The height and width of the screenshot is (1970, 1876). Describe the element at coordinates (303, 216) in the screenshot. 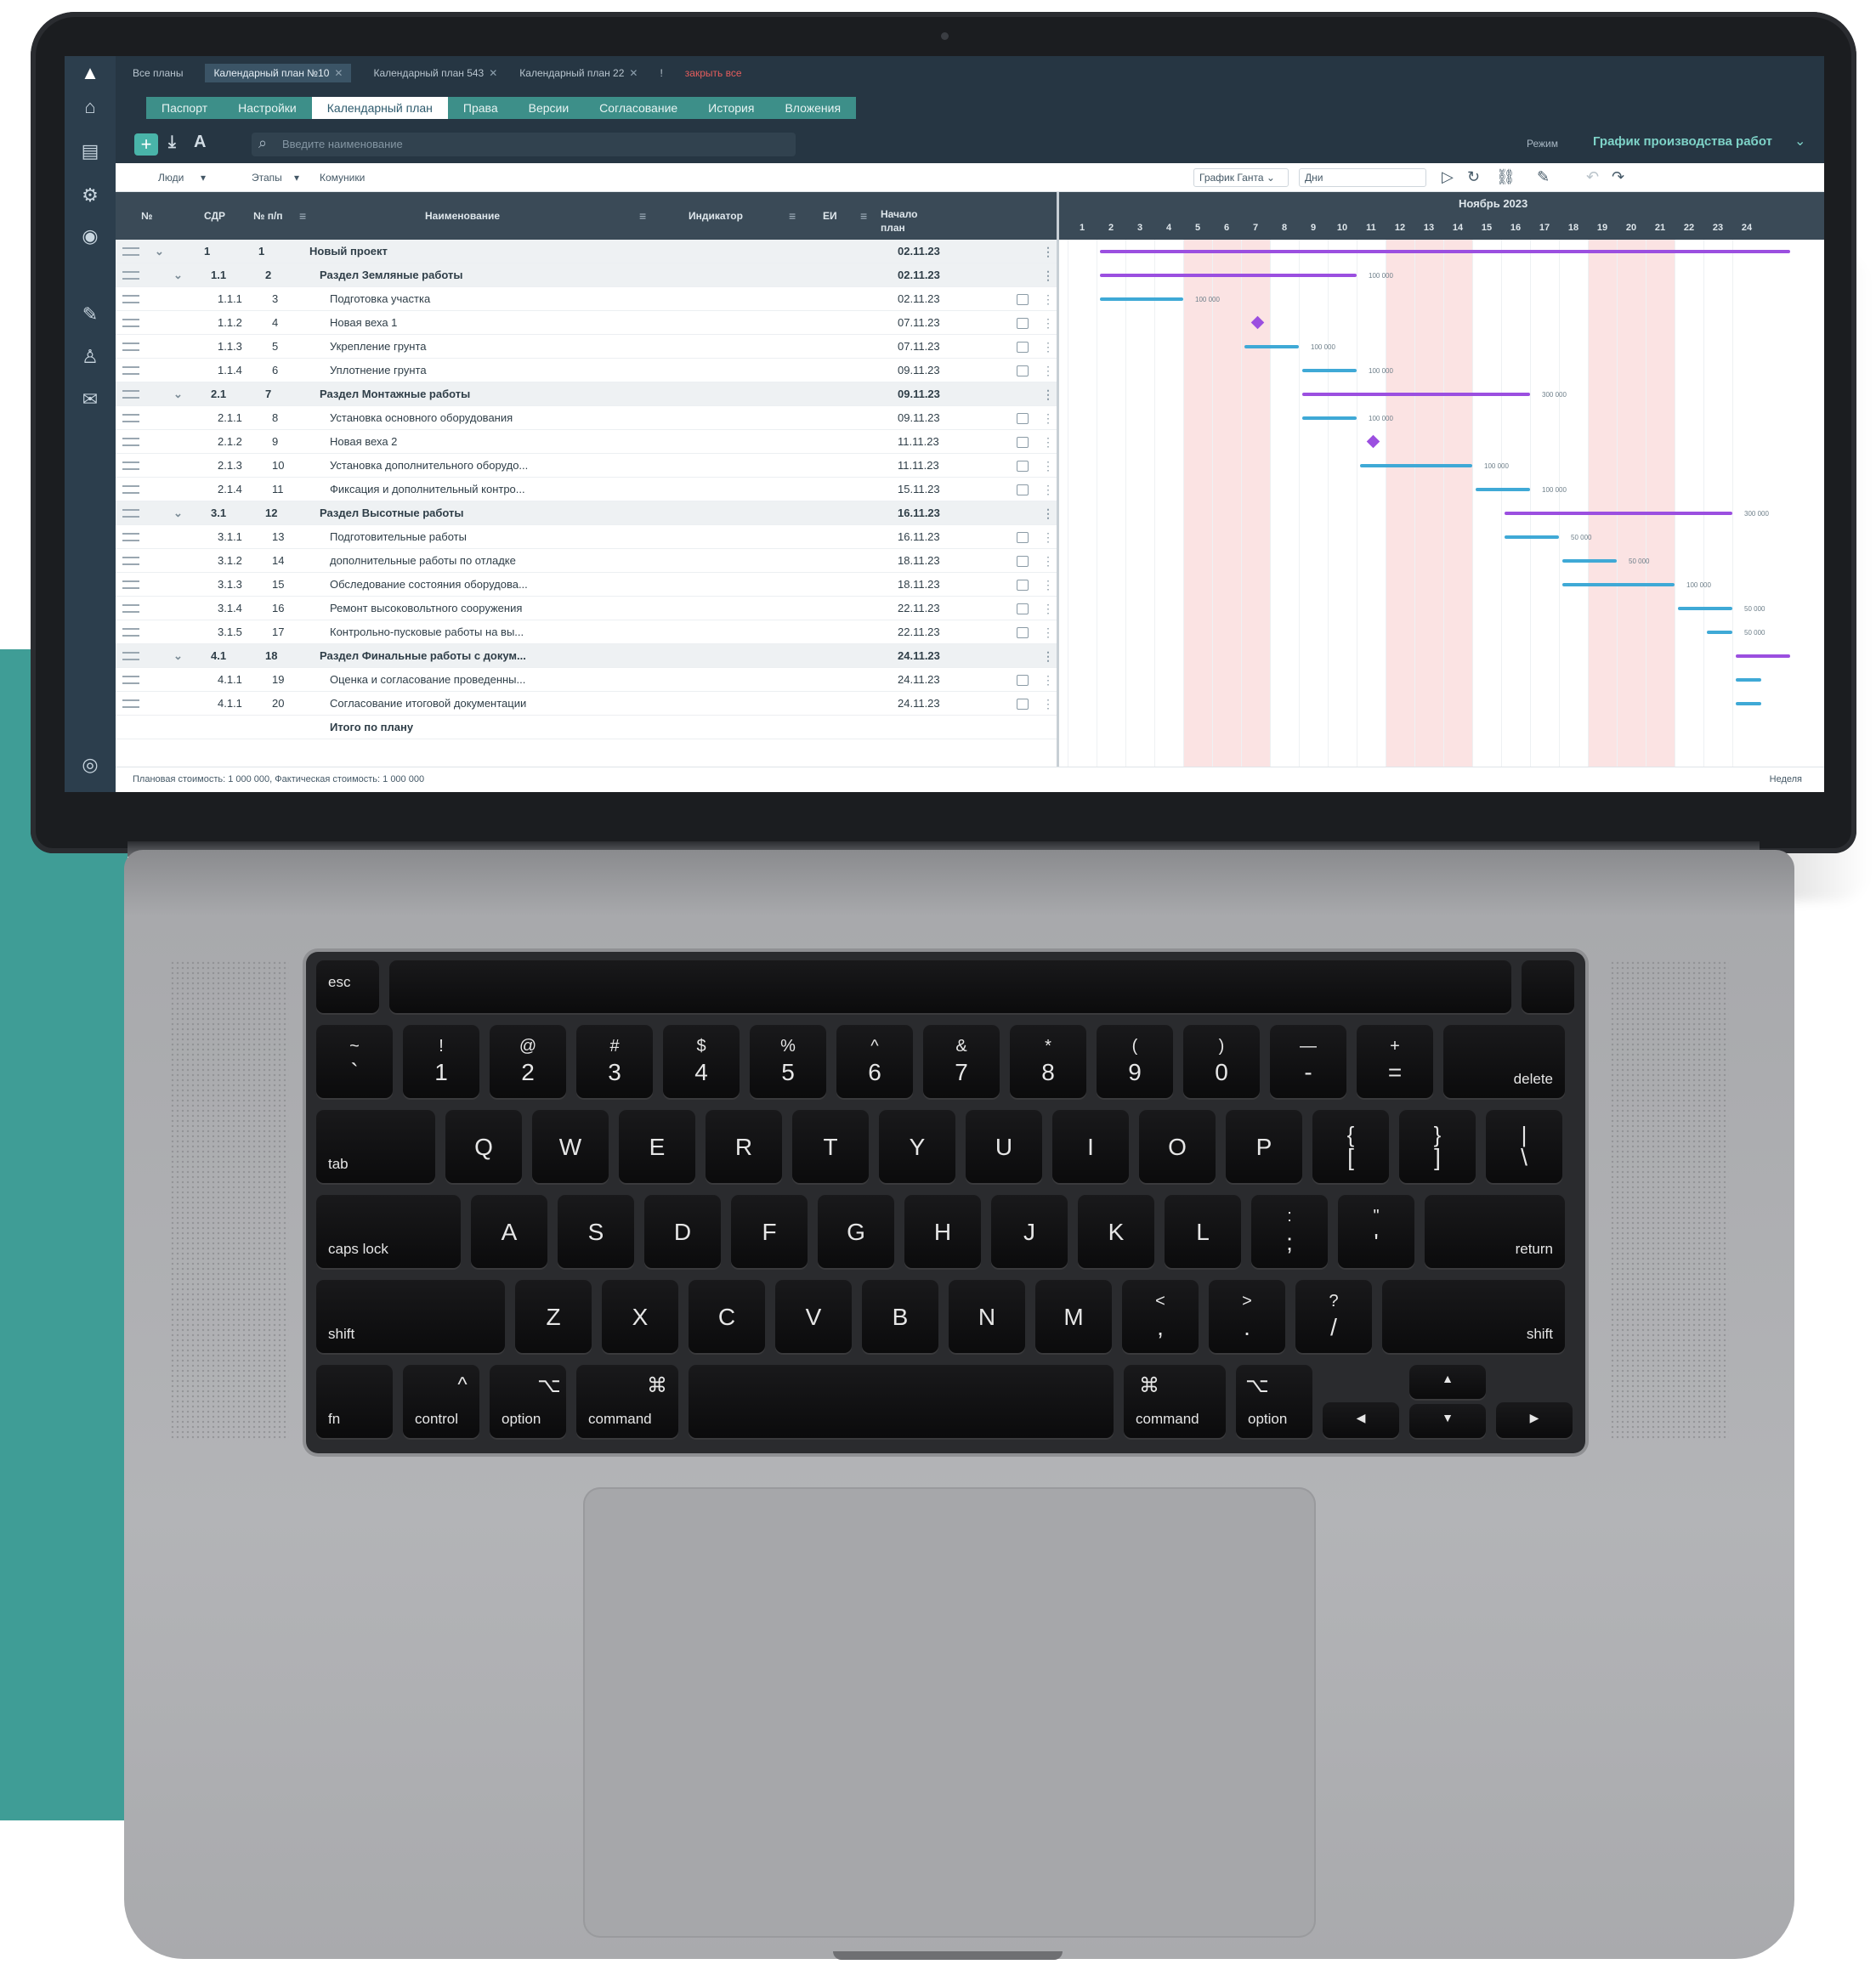

I see `filter-icon: ≡` at that location.